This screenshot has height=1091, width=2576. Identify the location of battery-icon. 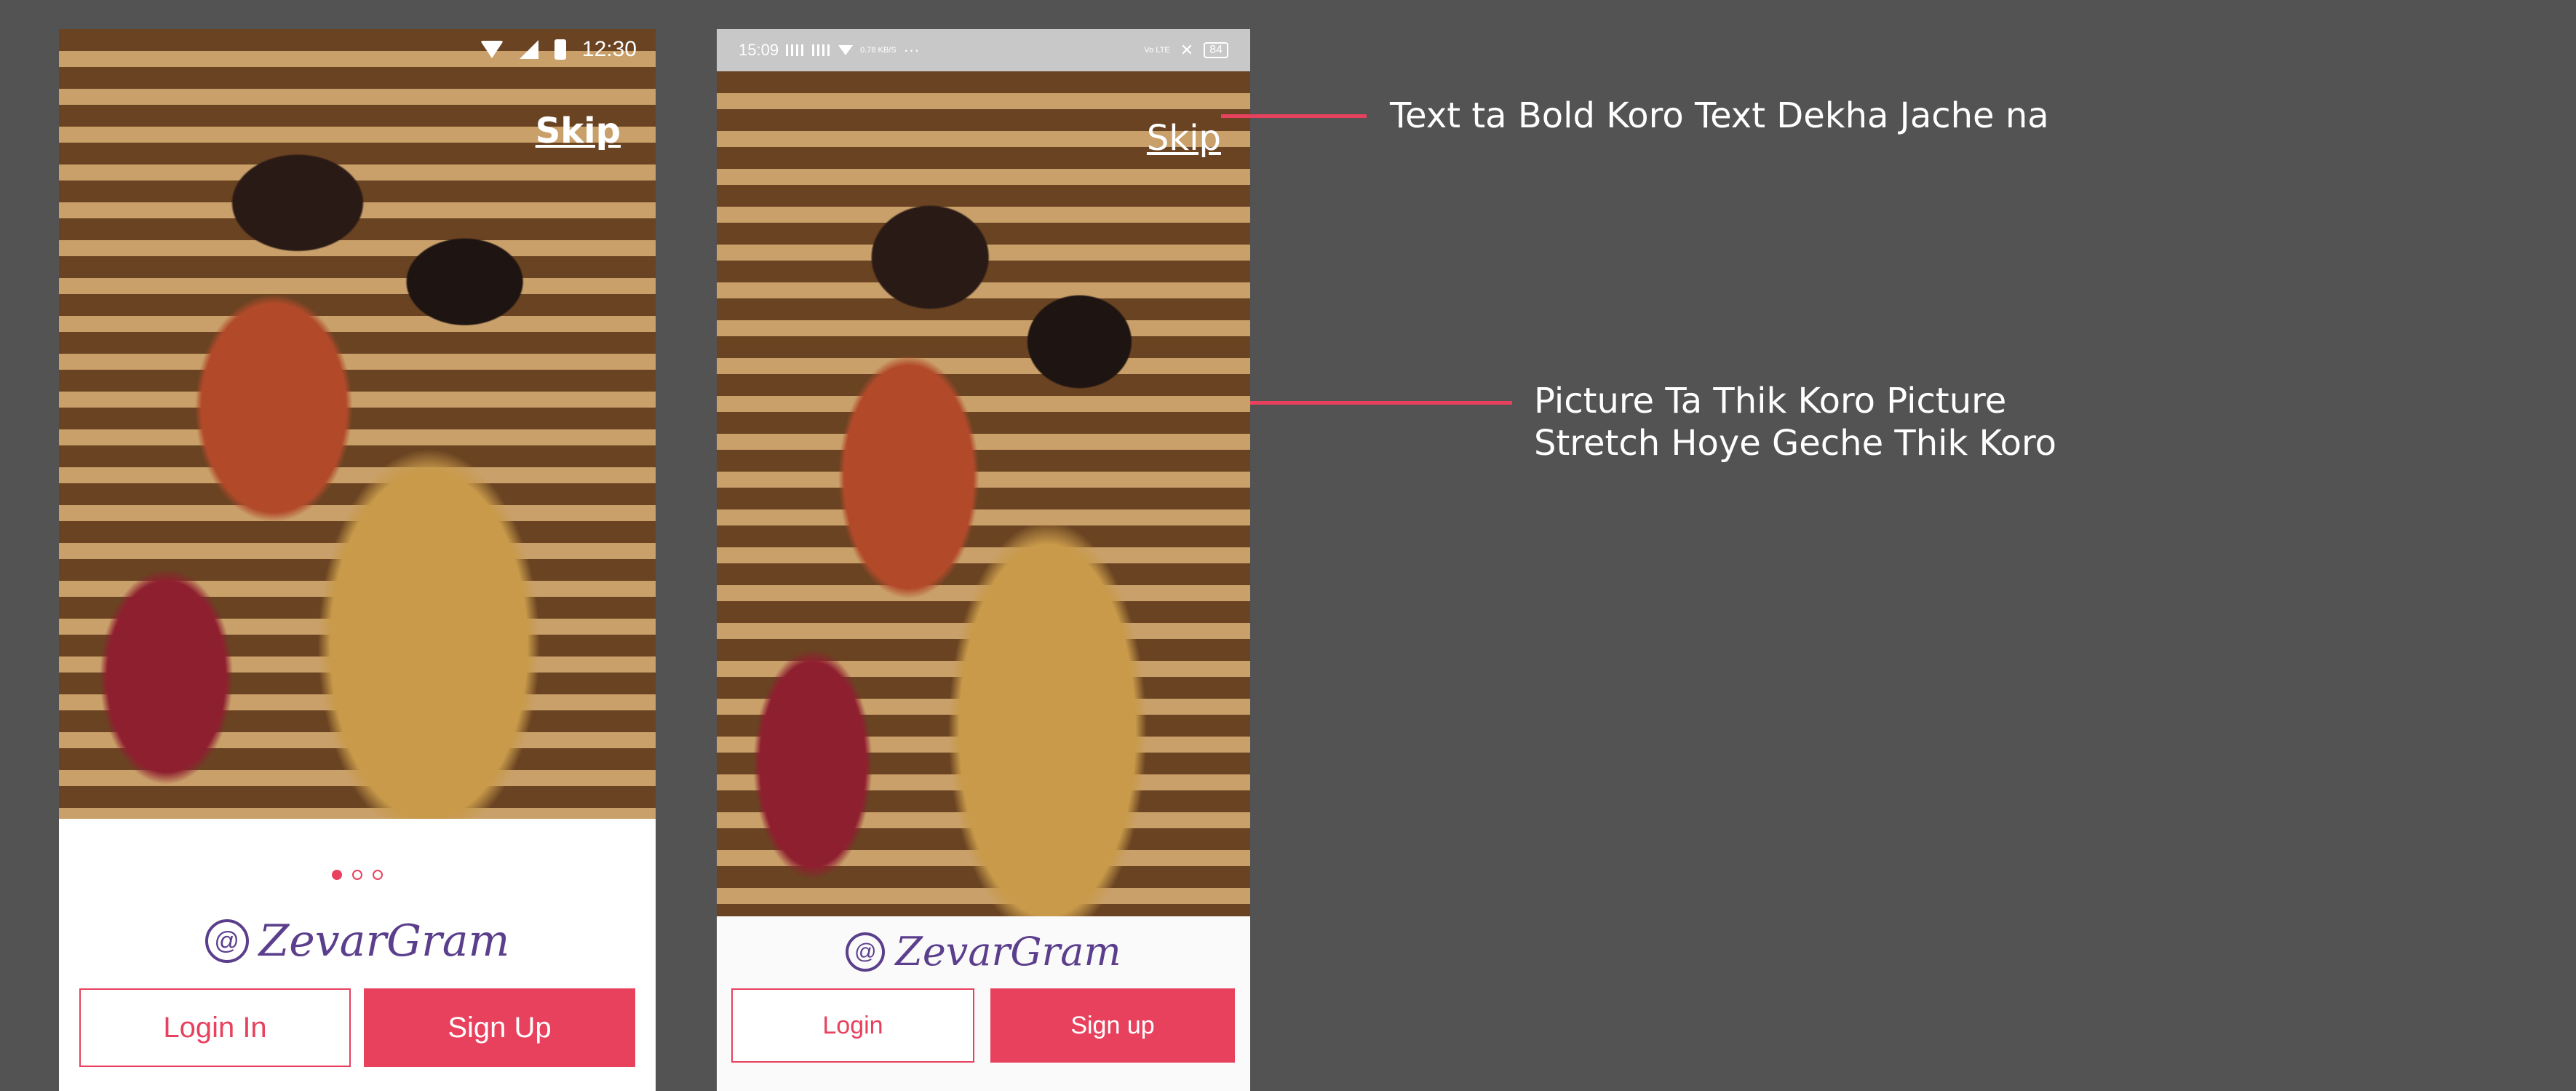
(560, 49).